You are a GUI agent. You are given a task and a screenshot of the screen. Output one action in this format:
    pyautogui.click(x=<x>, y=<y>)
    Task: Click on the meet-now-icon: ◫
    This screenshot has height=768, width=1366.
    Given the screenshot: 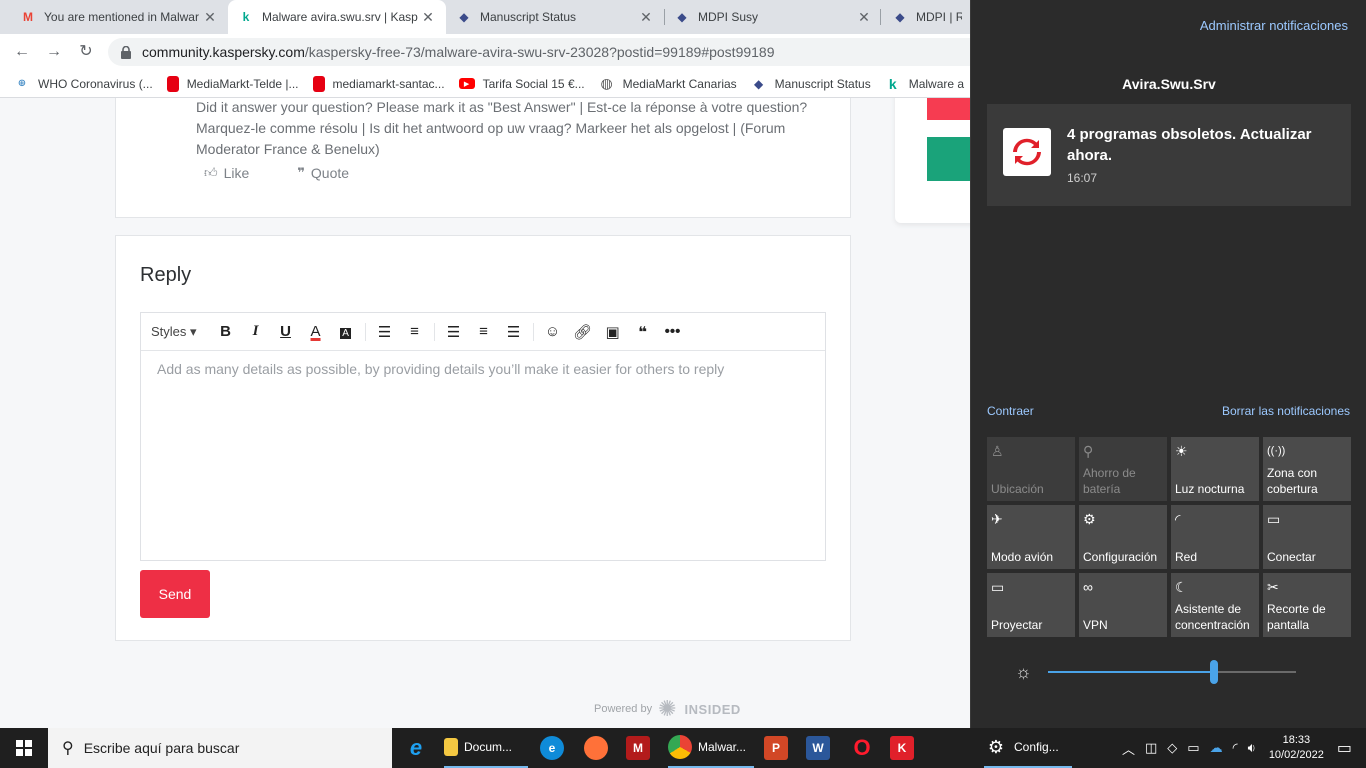 What is the action you would take?
    pyautogui.click(x=1151, y=748)
    